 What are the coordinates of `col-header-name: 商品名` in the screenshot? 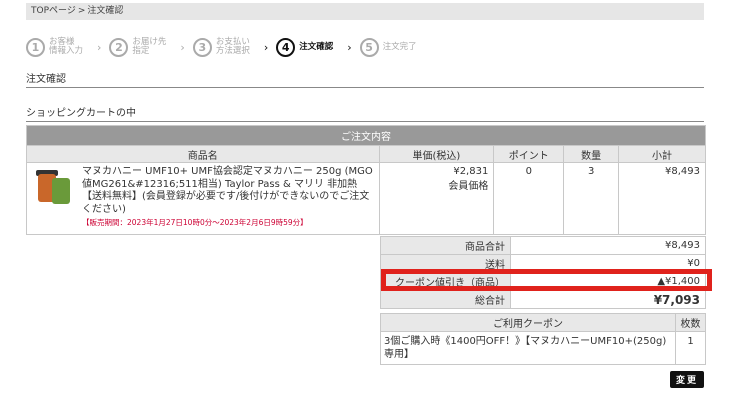 It's located at (203, 154).